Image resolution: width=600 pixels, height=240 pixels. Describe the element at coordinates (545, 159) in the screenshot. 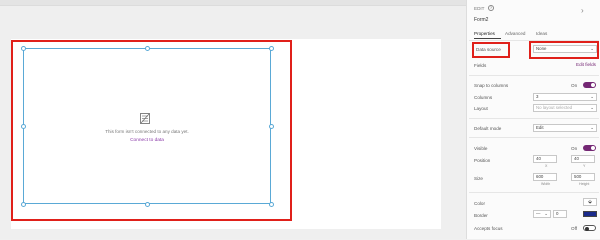

I see `position-x-input: 40` at that location.